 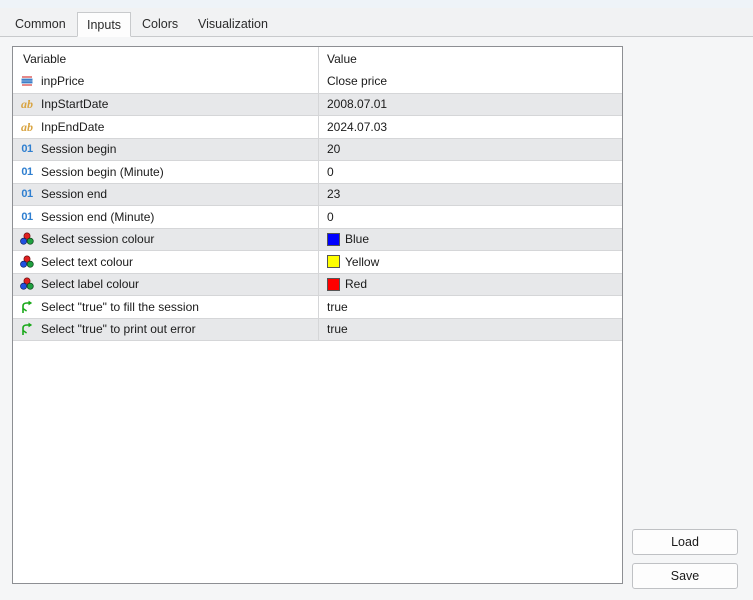 I want to click on value-label: 20, so click(x=334, y=149).